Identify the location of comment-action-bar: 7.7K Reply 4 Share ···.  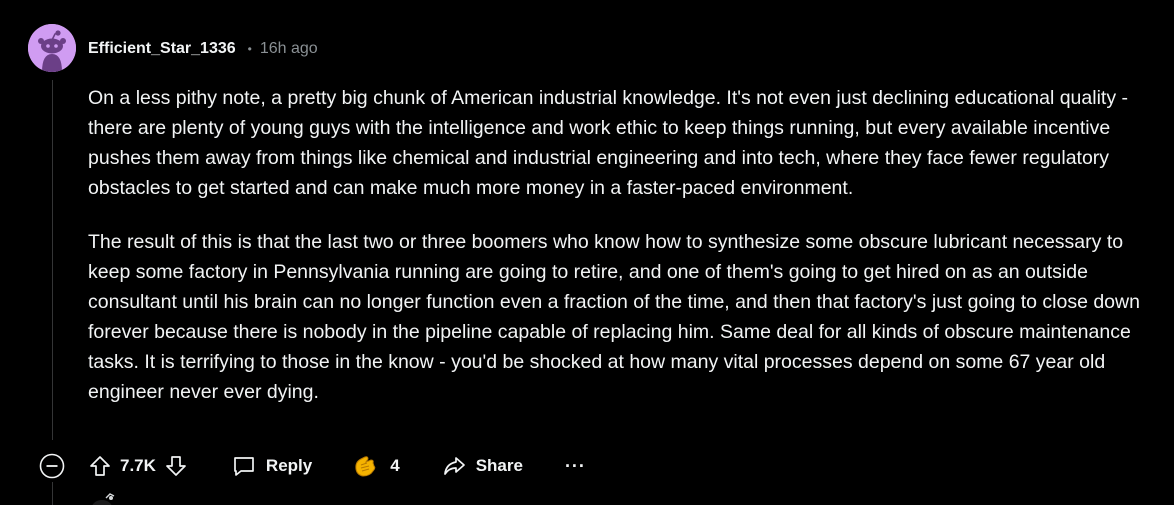
(312, 466).